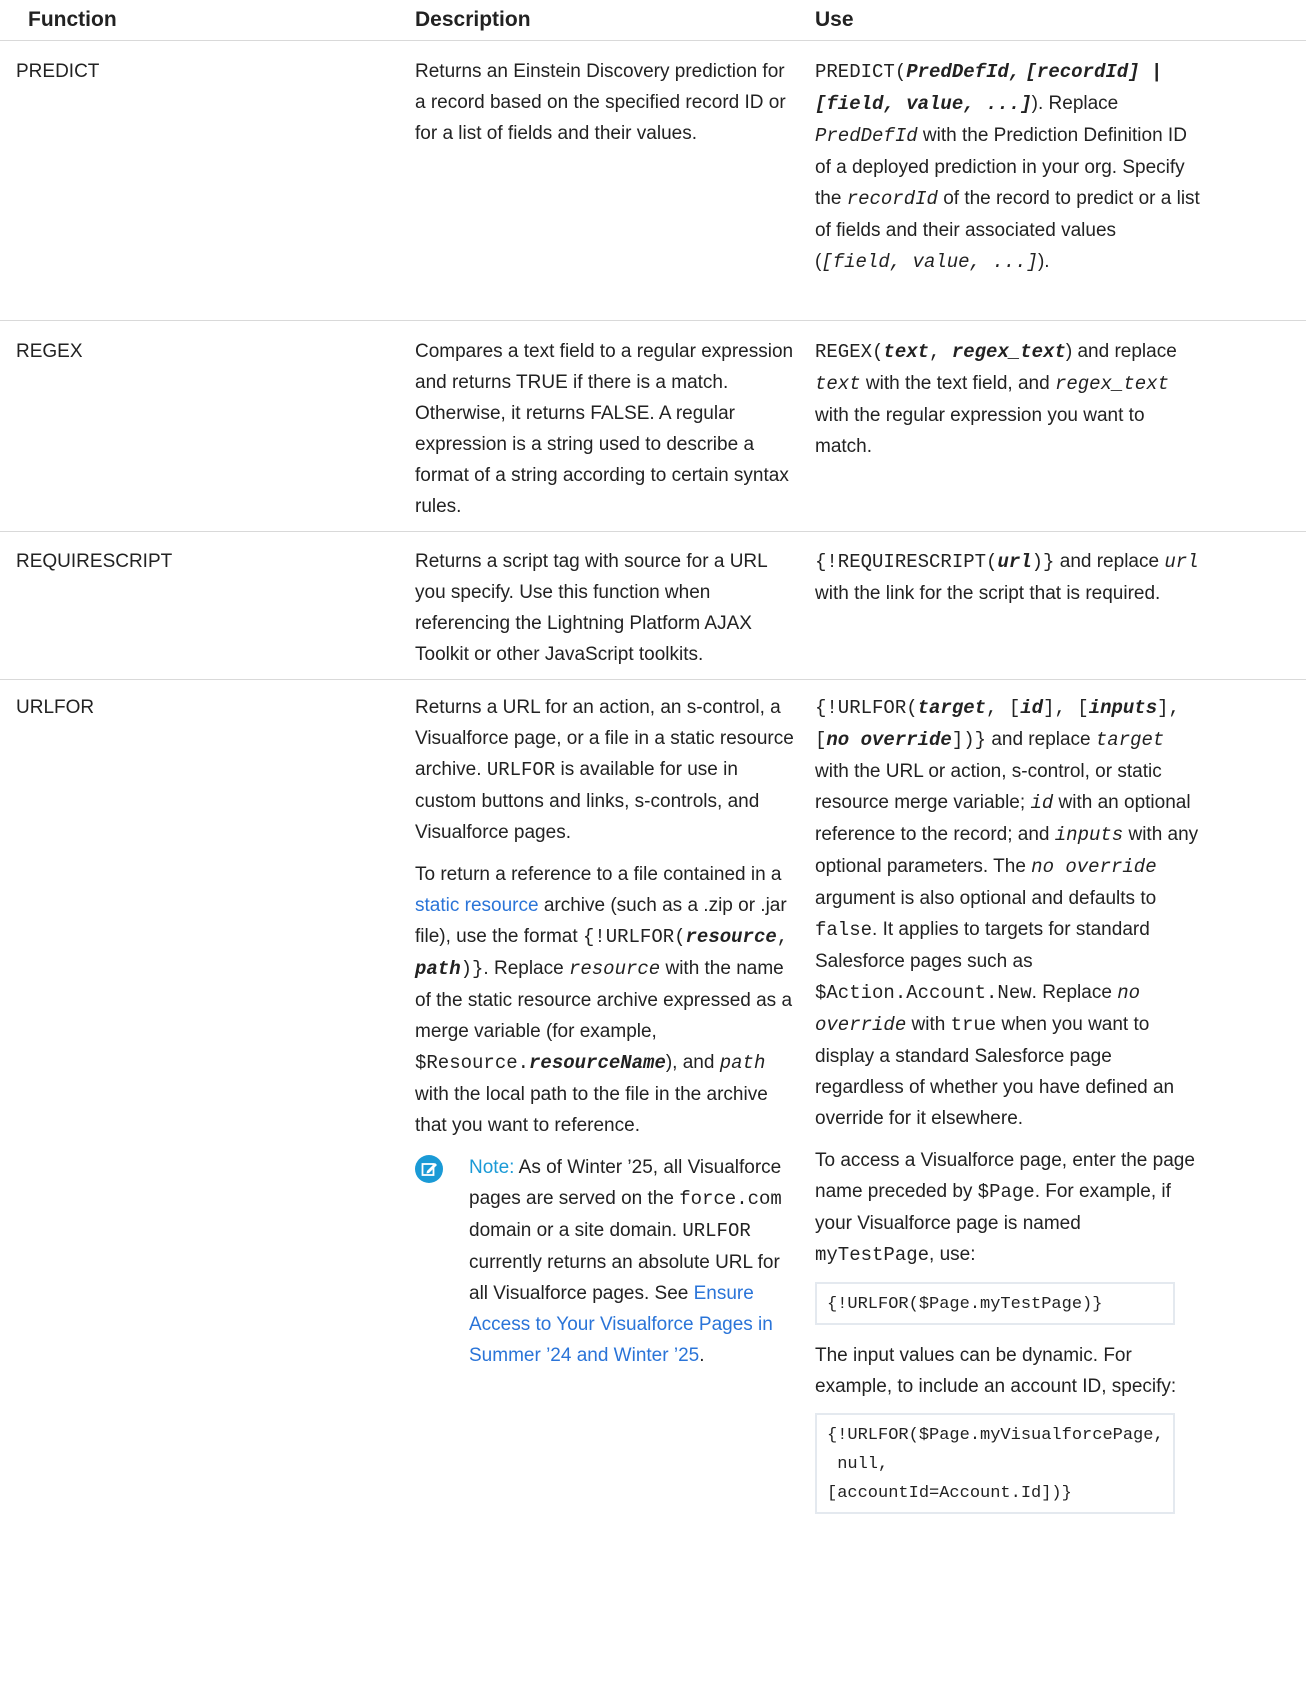 The width and height of the screenshot is (1306, 1698). What do you see at coordinates (597, 1063) in the screenshot?
I see `code-param: resourceName` at bounding box center [597, 1063].